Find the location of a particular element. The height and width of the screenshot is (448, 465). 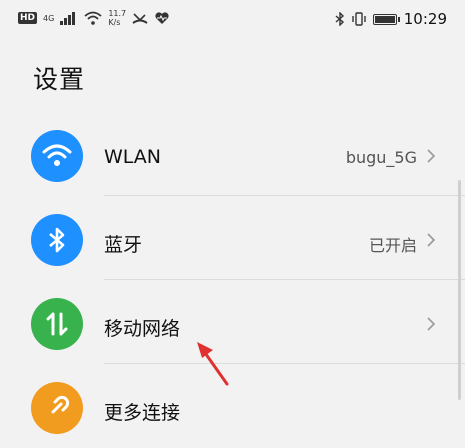

wlan-icon-circle is located at coordinates (57, 156).